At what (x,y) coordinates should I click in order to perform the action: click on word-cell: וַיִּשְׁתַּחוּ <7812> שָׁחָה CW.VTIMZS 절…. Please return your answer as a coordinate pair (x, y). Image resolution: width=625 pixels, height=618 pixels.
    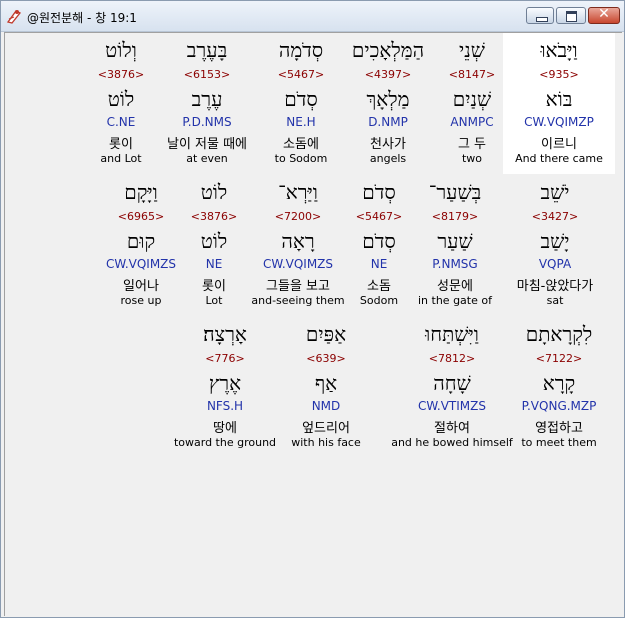
    Looking at the image, I should click on (452, 387).